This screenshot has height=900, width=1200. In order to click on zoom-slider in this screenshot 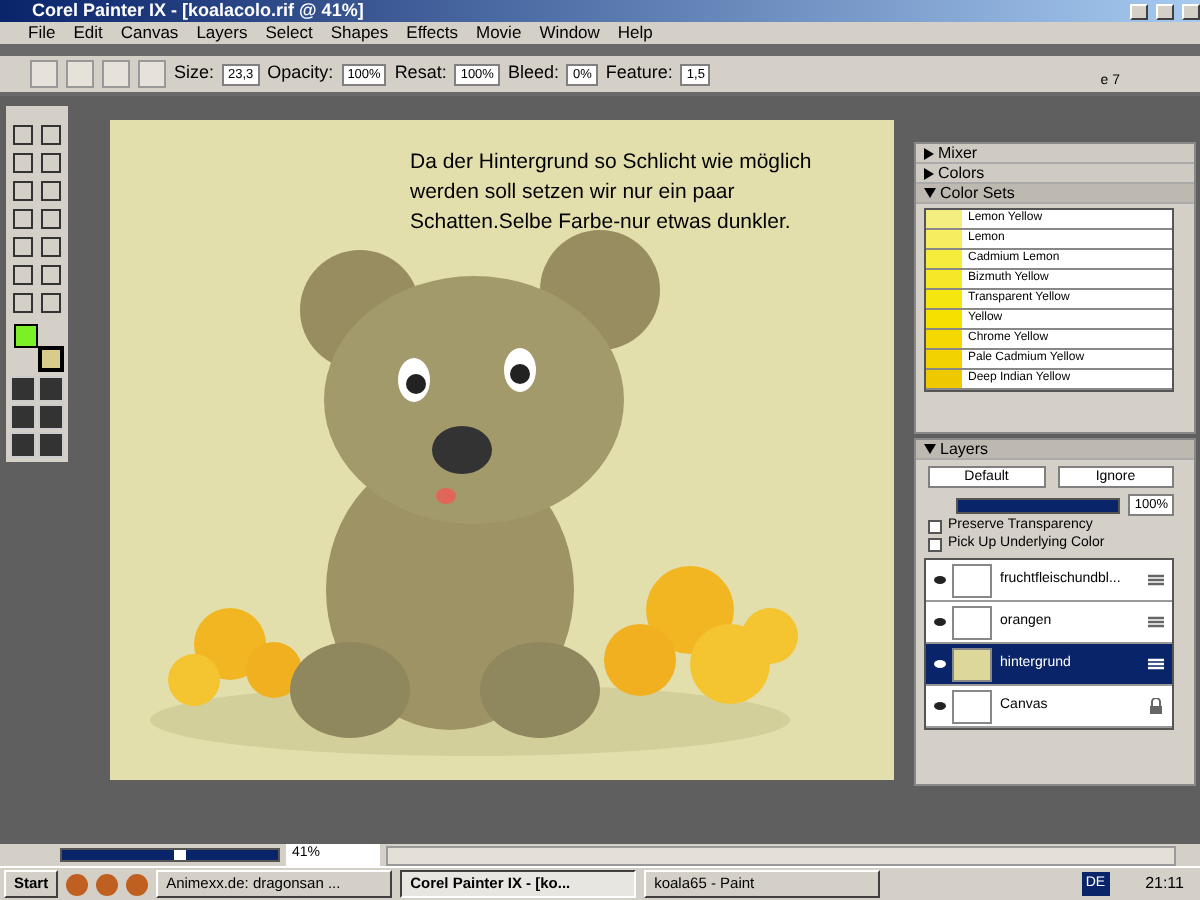, I will do `click(170, 855)`.